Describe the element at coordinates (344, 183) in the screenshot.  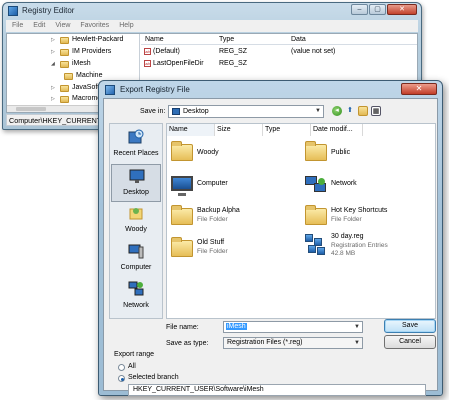
I see `file-item-name: Network` at that location.